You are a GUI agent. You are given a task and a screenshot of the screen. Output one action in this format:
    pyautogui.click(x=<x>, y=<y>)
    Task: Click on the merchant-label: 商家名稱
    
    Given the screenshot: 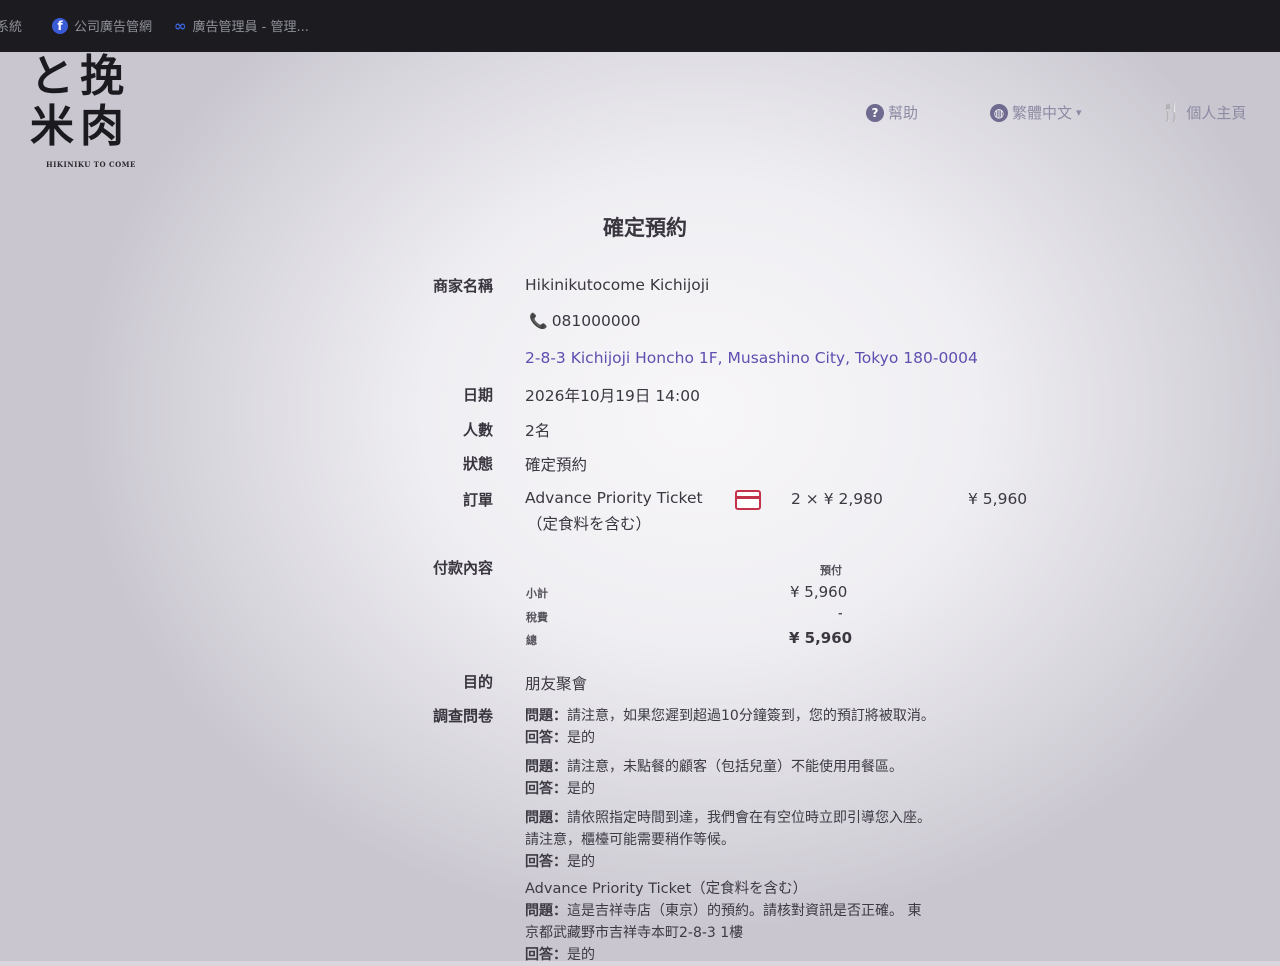 What is the action you would take?
    pyautogui.click(x=462, y=286)
    